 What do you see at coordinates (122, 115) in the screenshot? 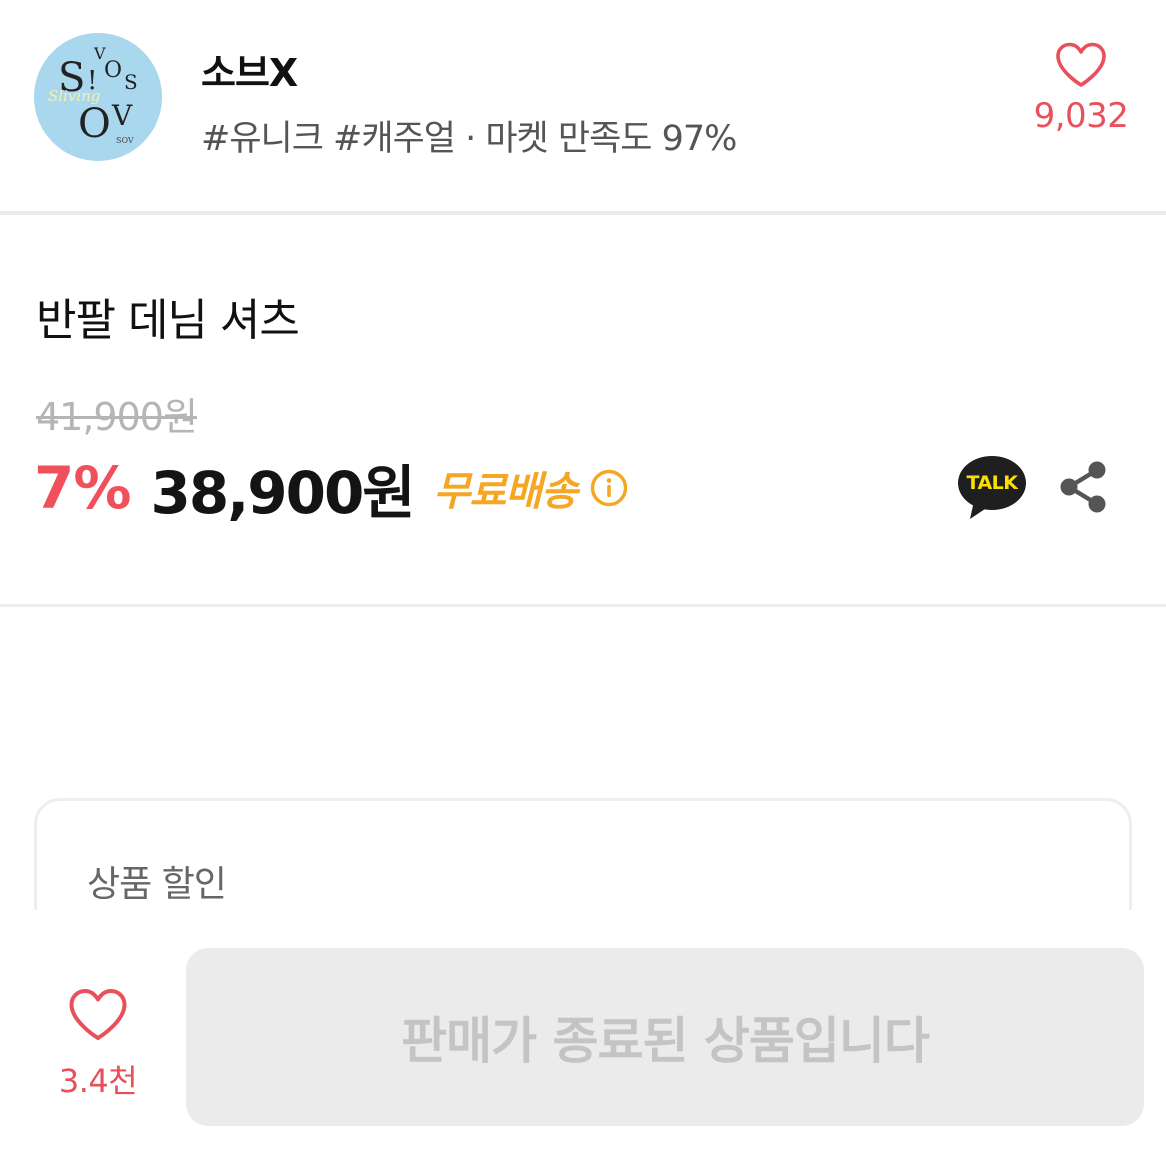
I see `logo-letter-v2: V` at bounding box center [122, 115].